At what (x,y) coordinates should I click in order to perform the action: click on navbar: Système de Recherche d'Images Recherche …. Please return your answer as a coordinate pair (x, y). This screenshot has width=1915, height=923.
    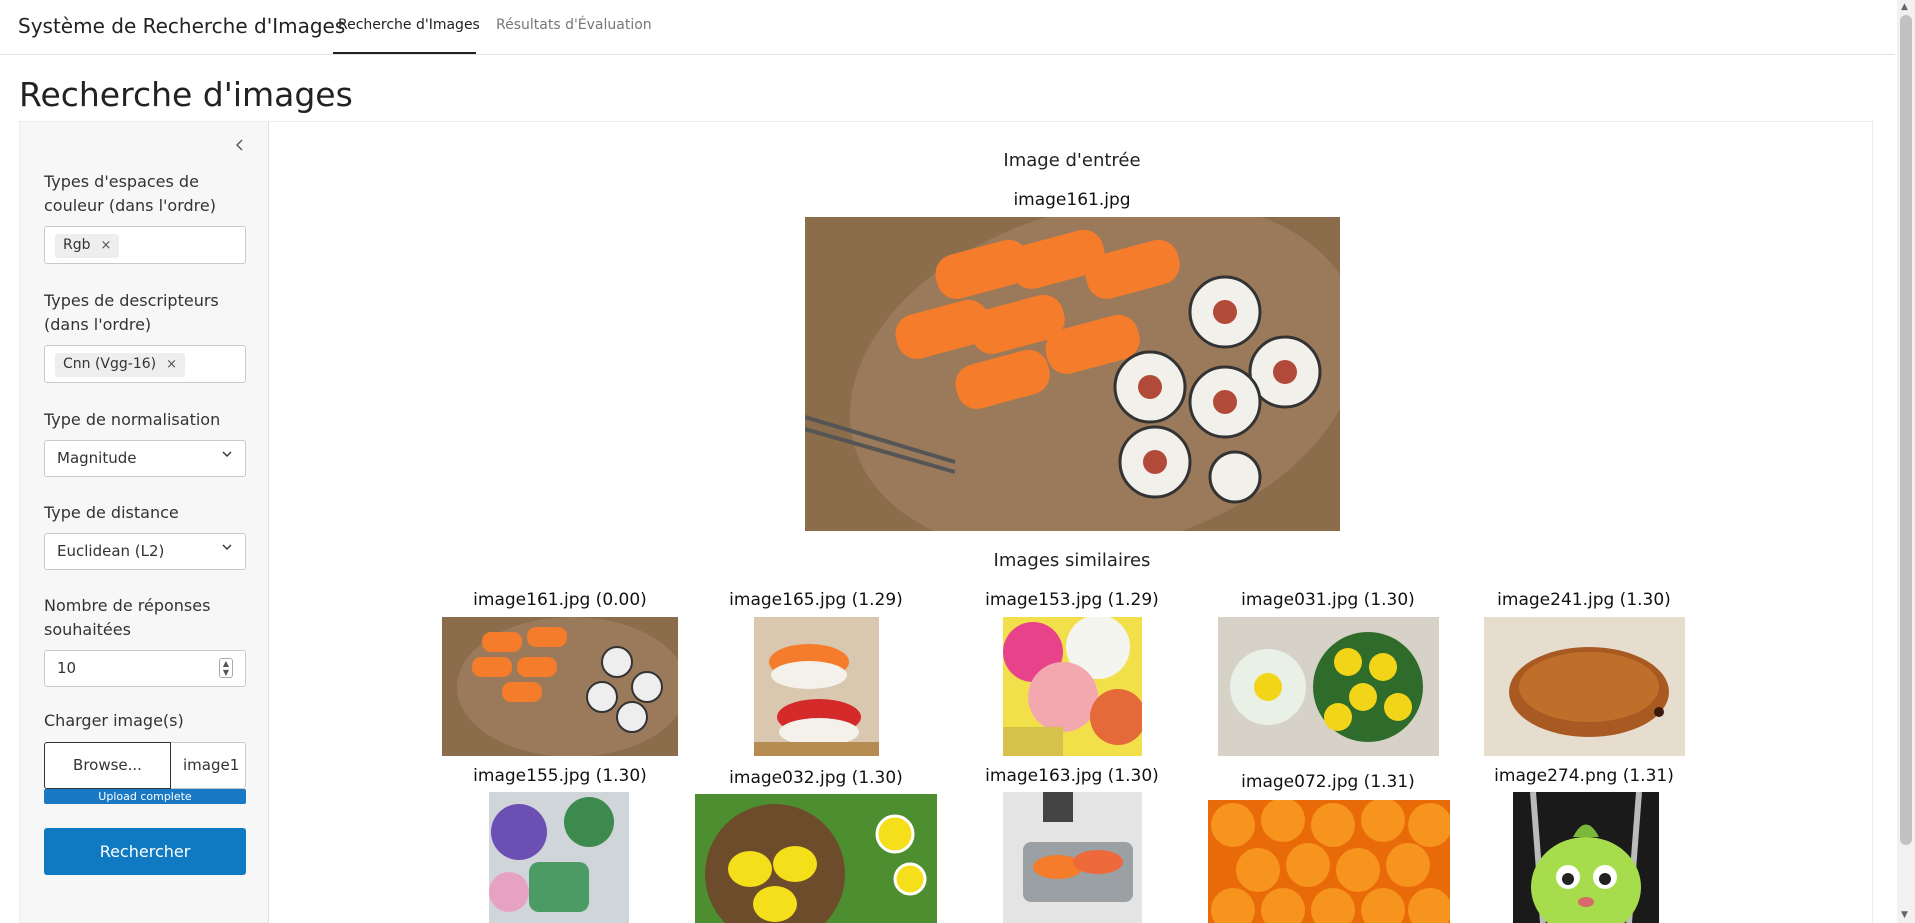
    Looking at the image, I should click on (947, 27).